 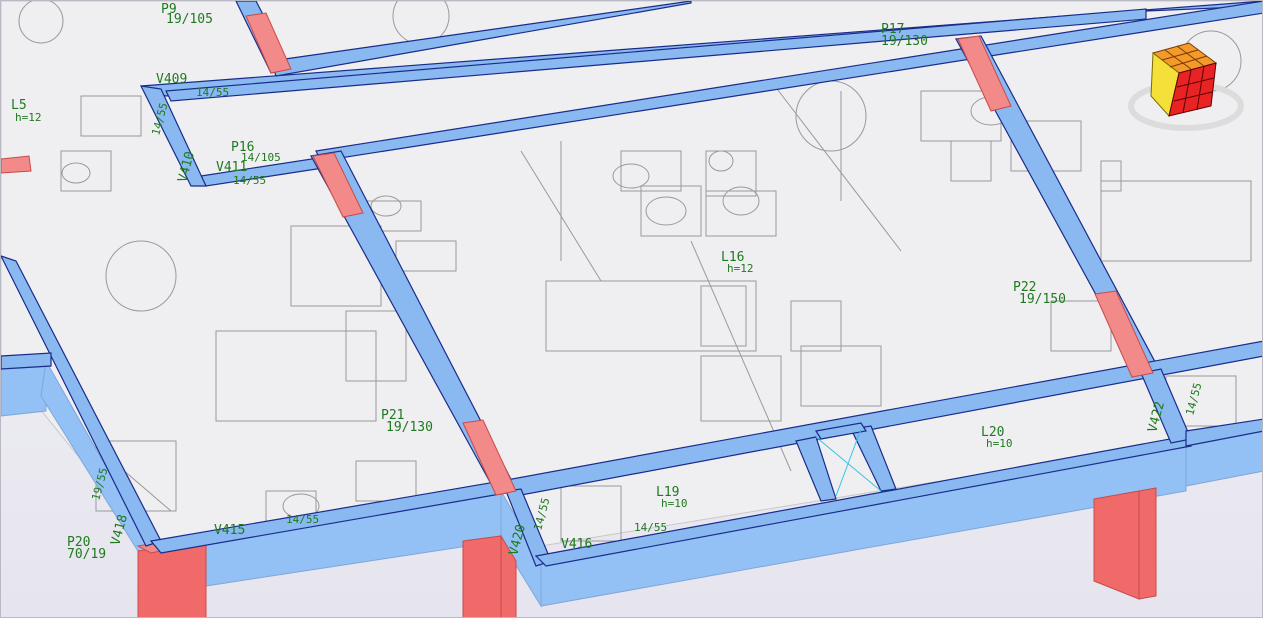 I want to click on column-p22-lower-side, so click(x=1147, y=543).